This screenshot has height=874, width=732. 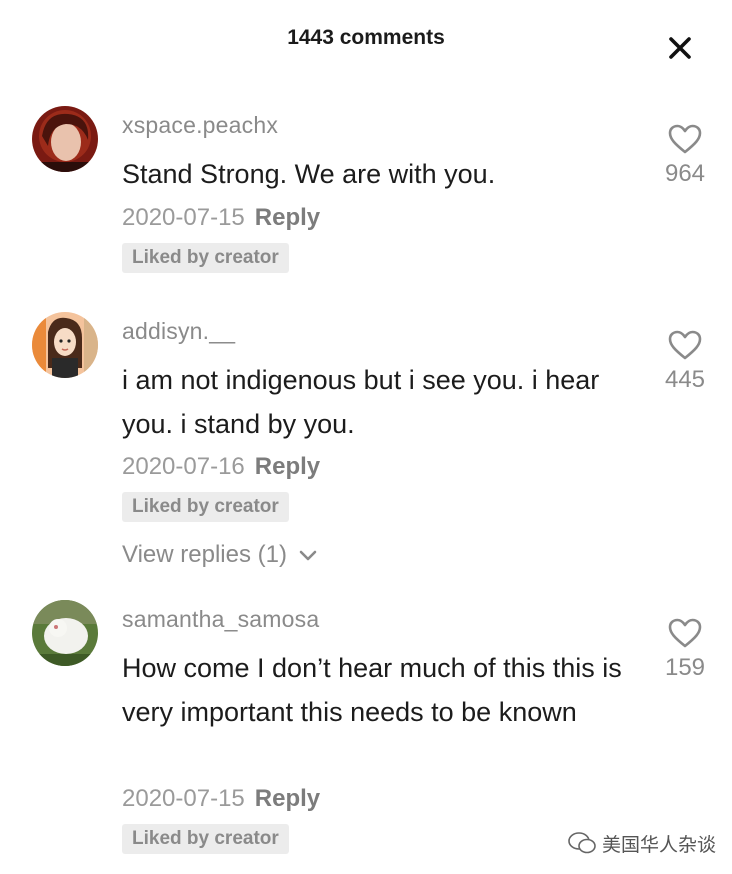 I want to click on view-replies-button: View replies (1), so click(x=220, y=555).